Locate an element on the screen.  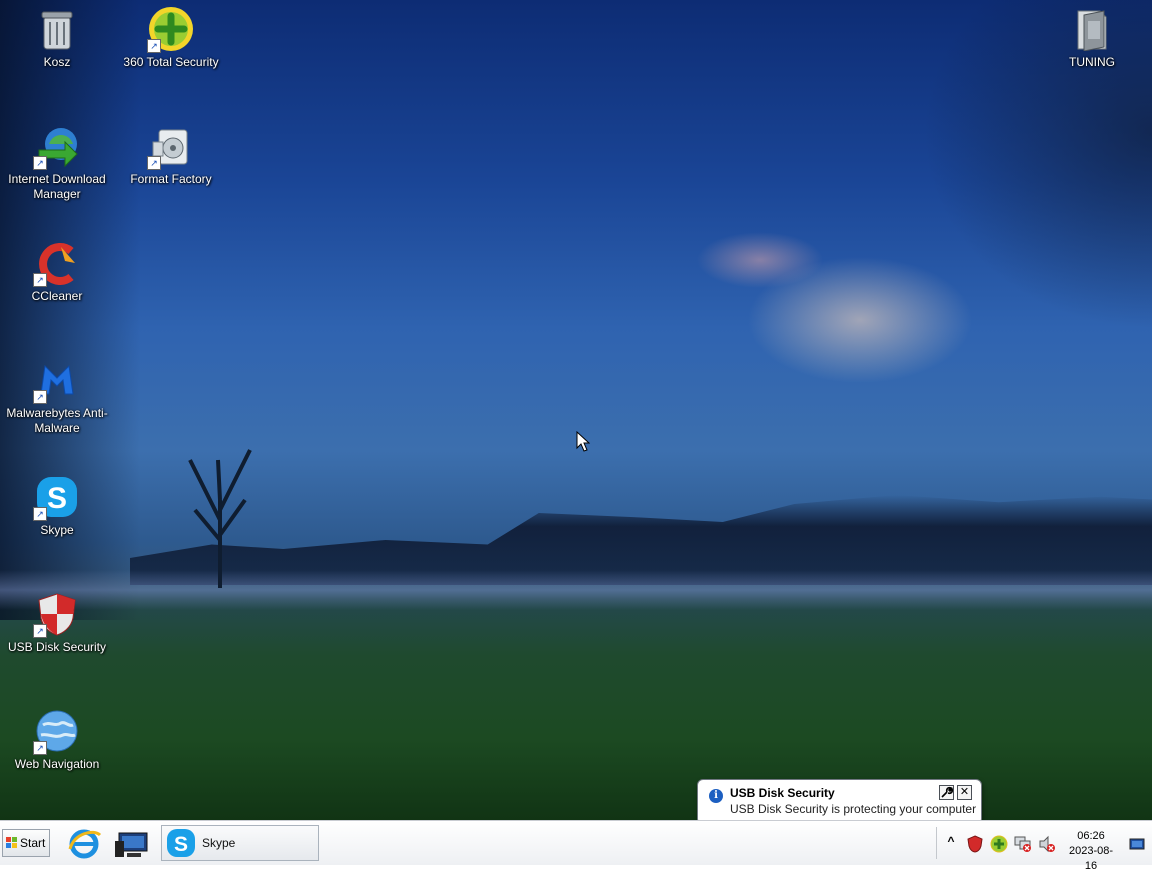
tray-expand-button: ^ is located at coordinates (951, 843).